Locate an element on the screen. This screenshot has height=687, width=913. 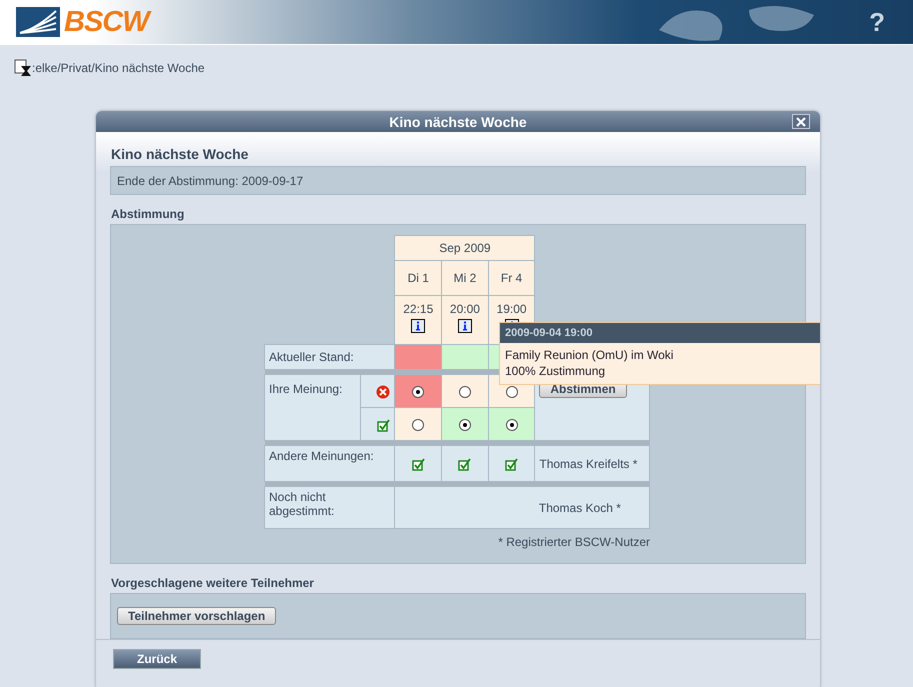
poll-heading: Kino nächste Woche is located at coordinates (180, 154).